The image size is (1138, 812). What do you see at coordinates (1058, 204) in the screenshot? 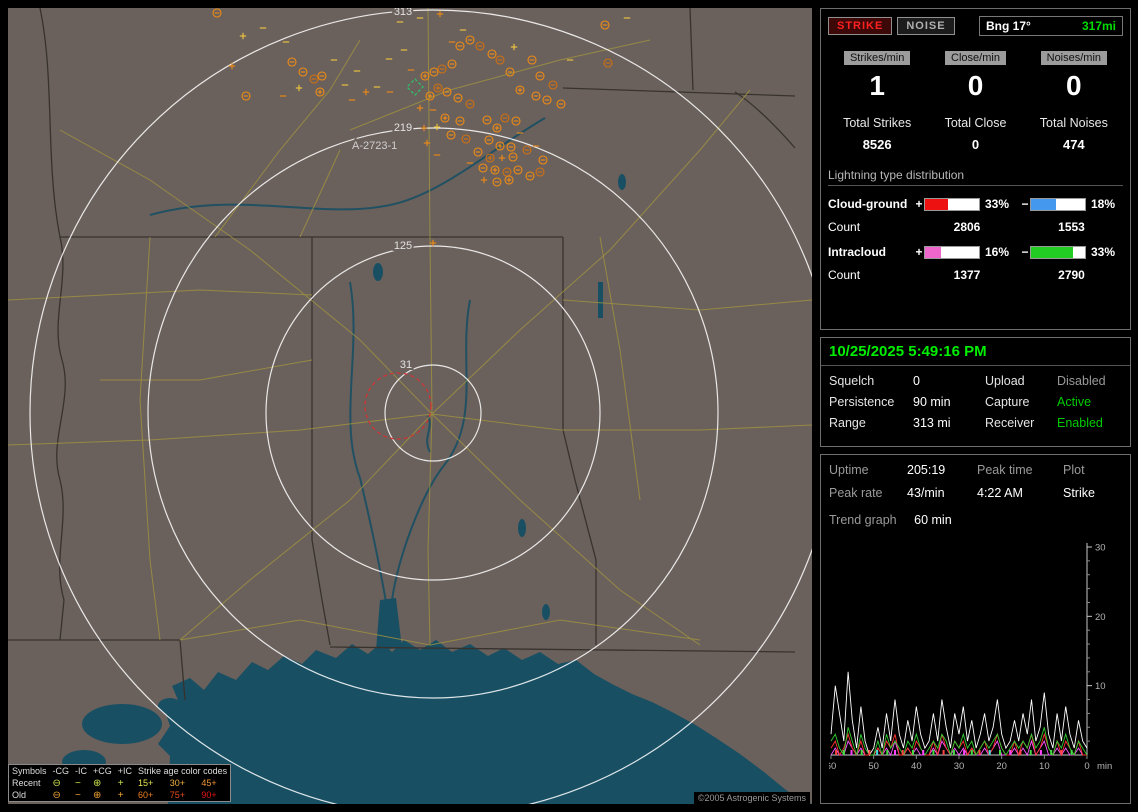
I see `cg-neg-bar` at bounding box center [1058, 204].